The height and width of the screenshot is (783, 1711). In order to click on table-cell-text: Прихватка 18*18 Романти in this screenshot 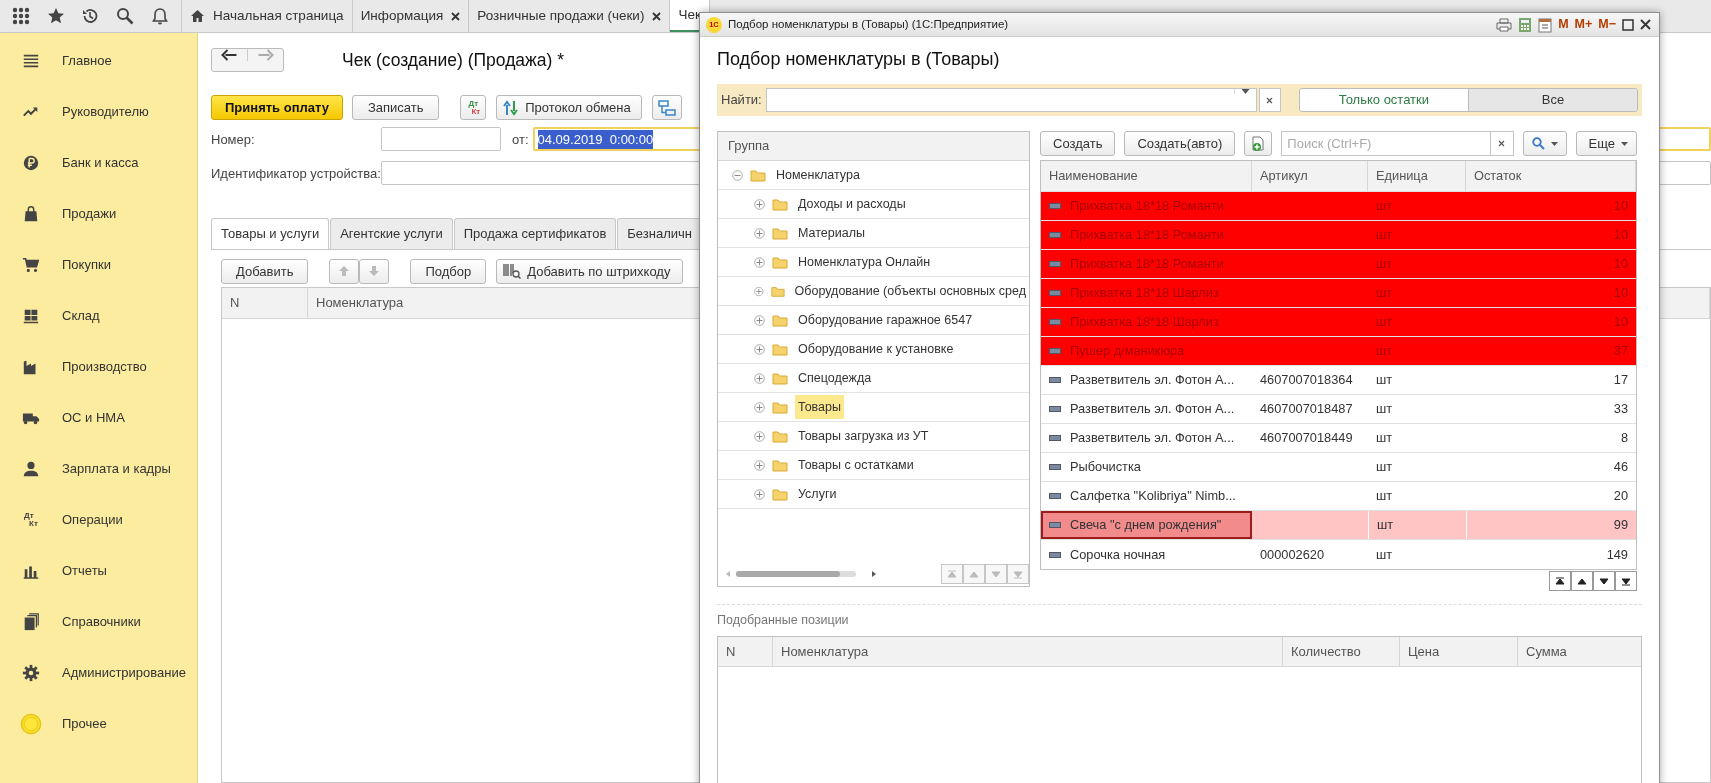, I will do `click(1147, 206)`.